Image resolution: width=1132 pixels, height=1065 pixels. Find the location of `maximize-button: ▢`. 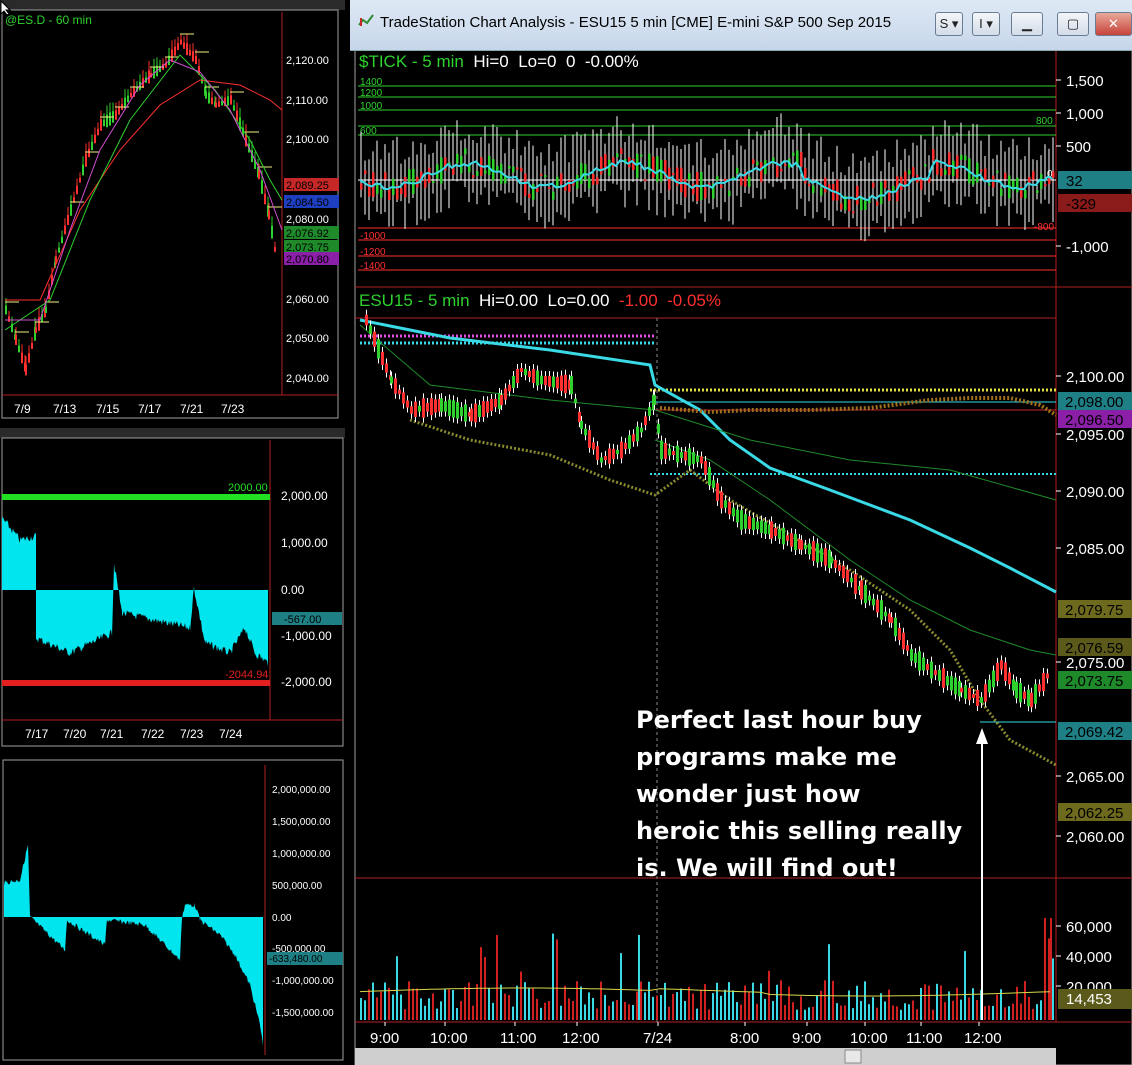

maximize-button: ▢ is located at coordinates (1073, 24).